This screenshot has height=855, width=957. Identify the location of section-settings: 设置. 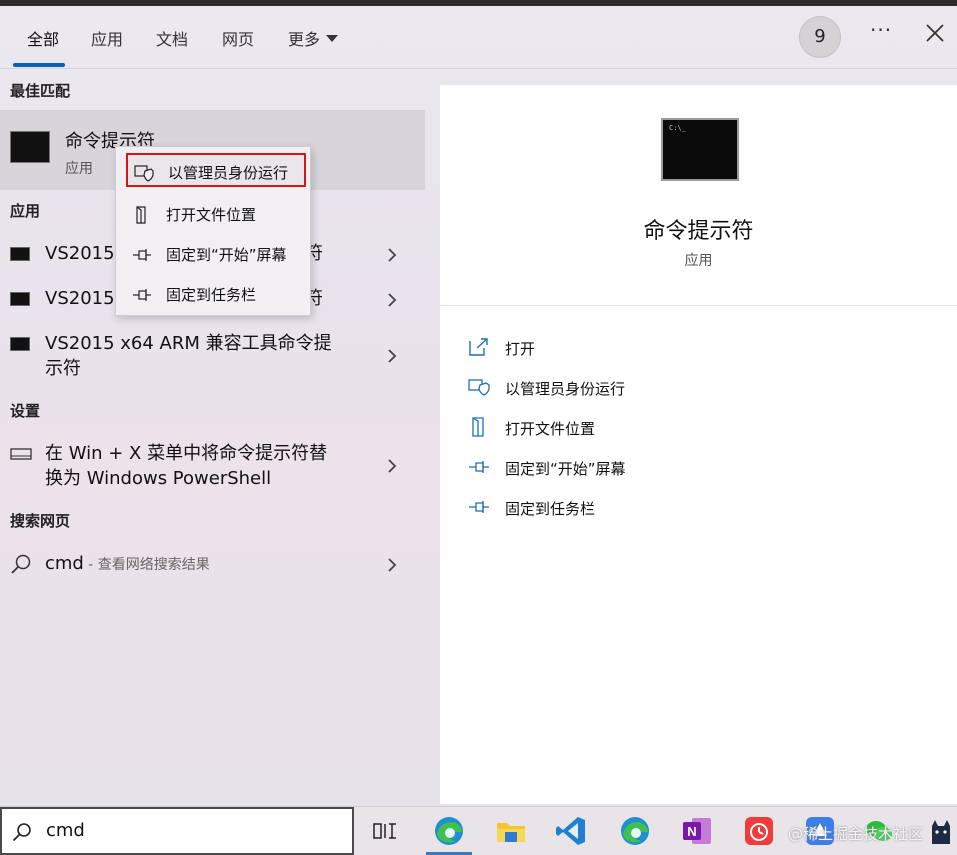
(25, 411).